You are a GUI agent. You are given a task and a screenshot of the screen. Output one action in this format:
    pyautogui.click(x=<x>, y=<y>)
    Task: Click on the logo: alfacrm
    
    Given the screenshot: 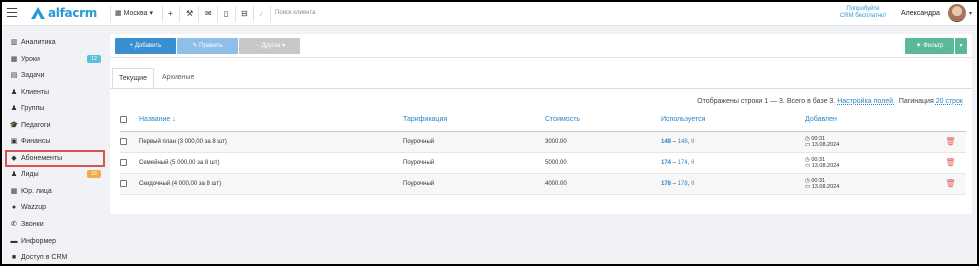 What is the action you would take?
    pyautogui.click(x=64, y=13)
    